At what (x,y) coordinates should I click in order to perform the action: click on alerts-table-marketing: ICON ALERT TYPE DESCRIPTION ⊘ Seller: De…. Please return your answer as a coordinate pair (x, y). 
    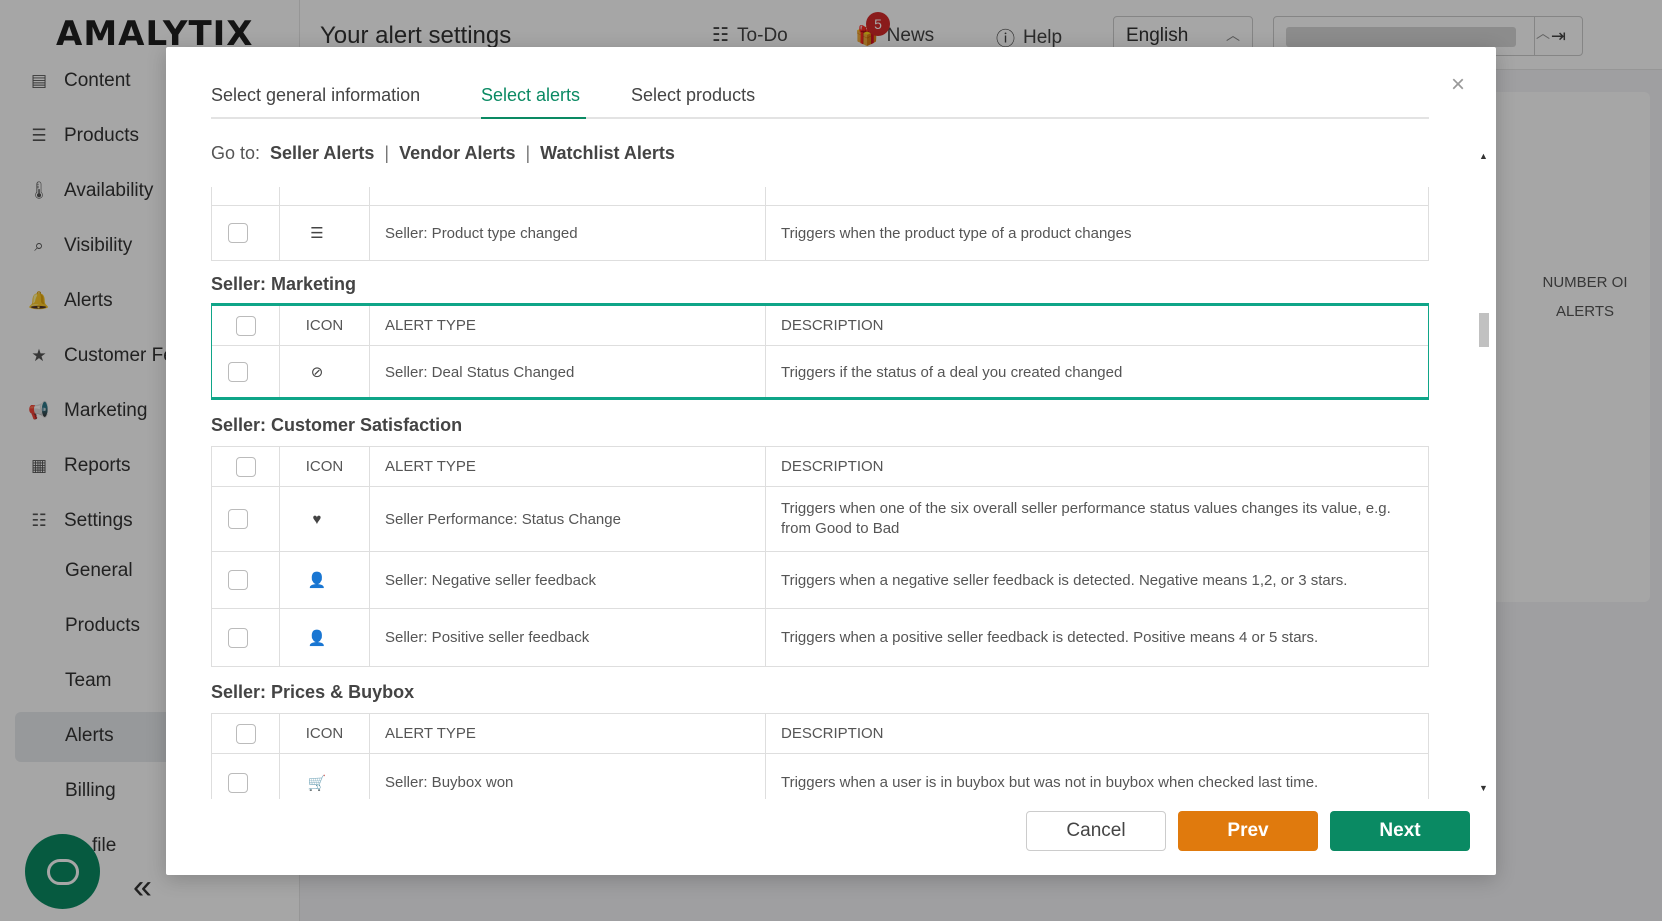
    Looking at the image, I should click on (820, 352).